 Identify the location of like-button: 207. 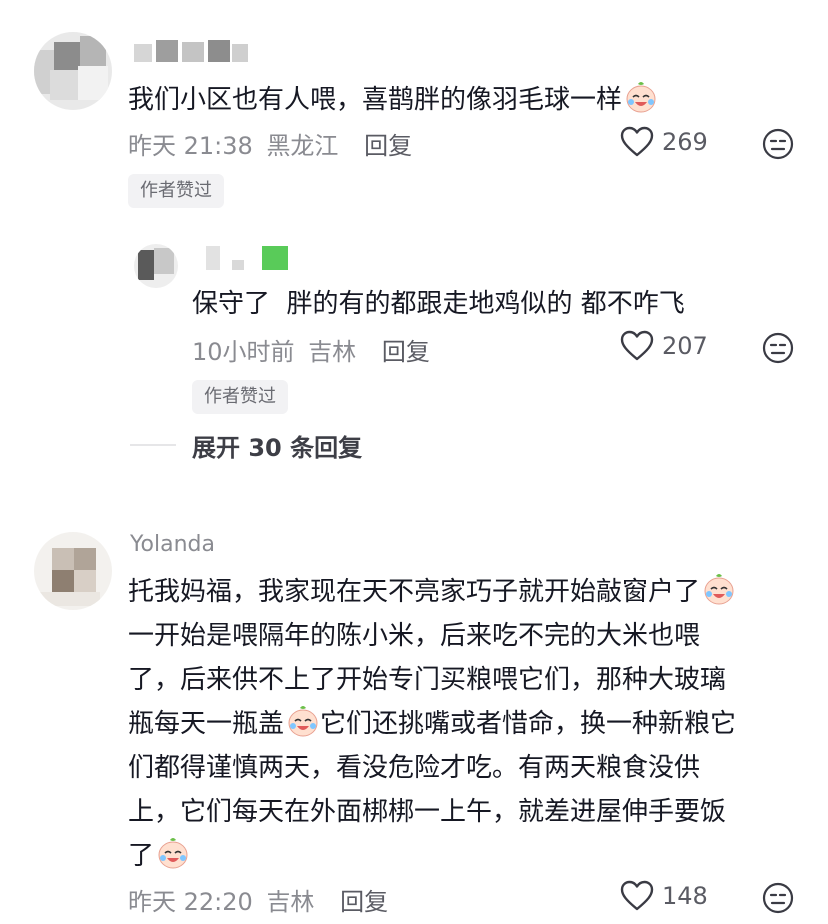
(664, 346).